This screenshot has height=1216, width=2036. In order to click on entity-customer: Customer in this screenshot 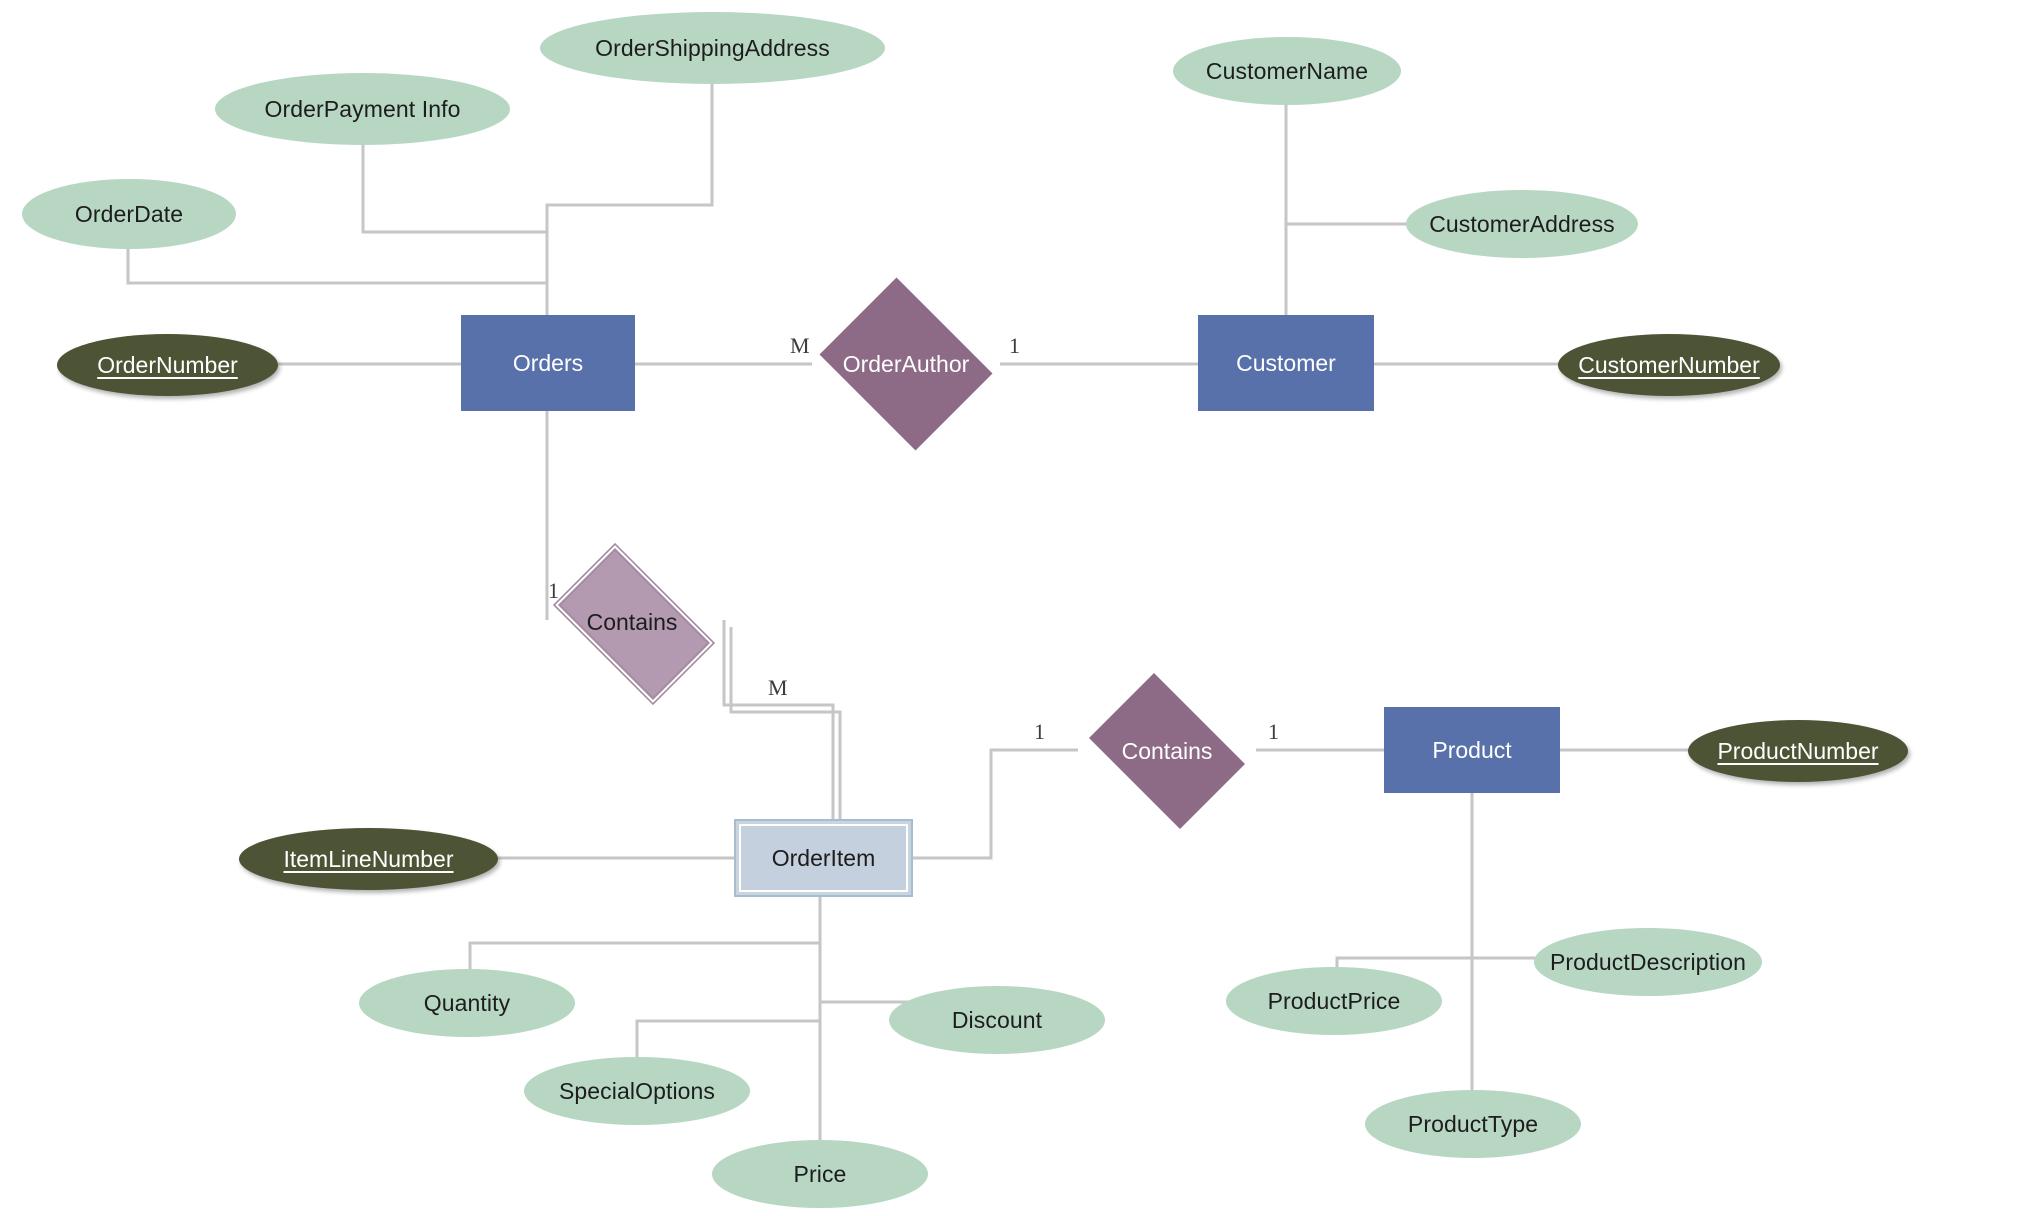, I will do `click(1286, 363)`.